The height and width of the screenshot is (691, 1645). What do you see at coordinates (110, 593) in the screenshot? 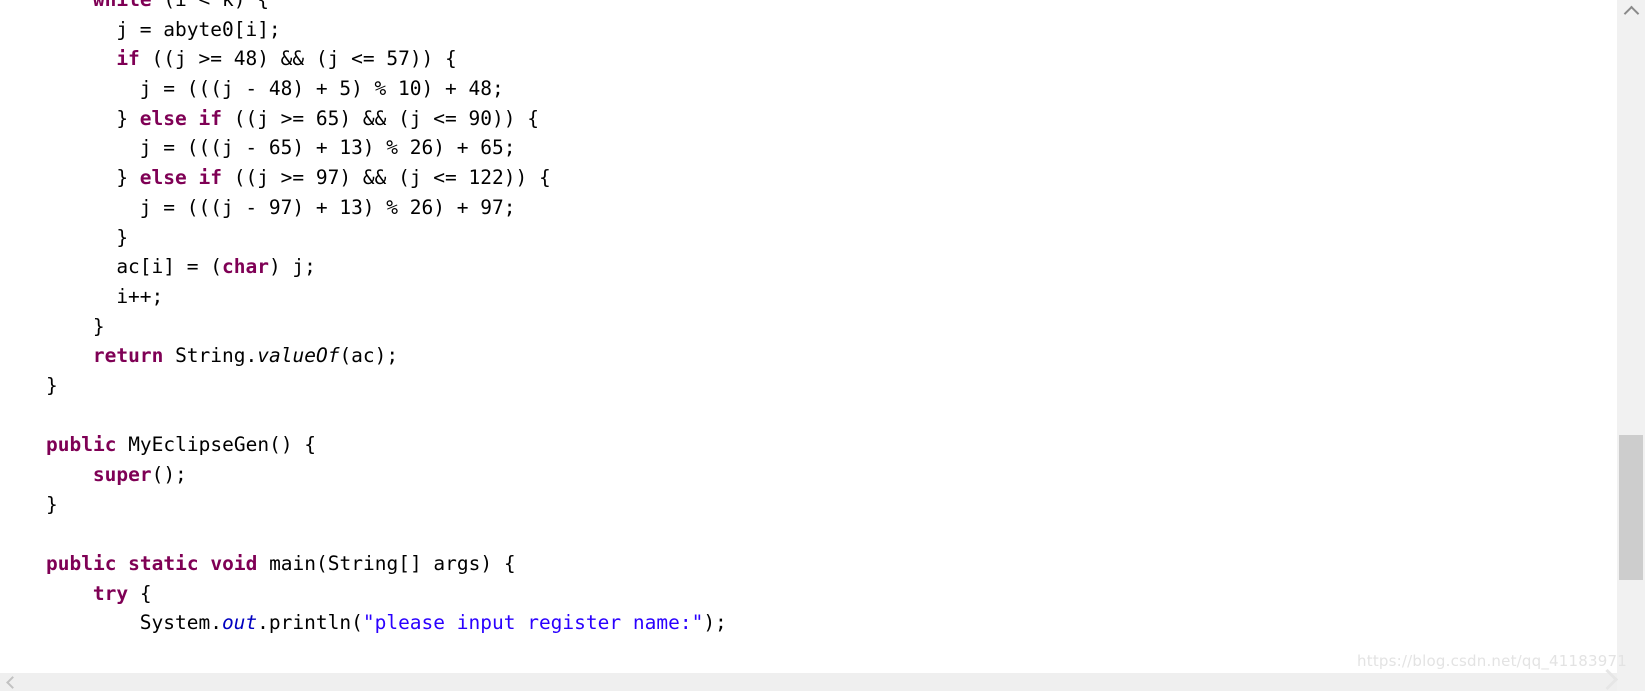
I see `code-token: try` at bounding box center [110, 593].